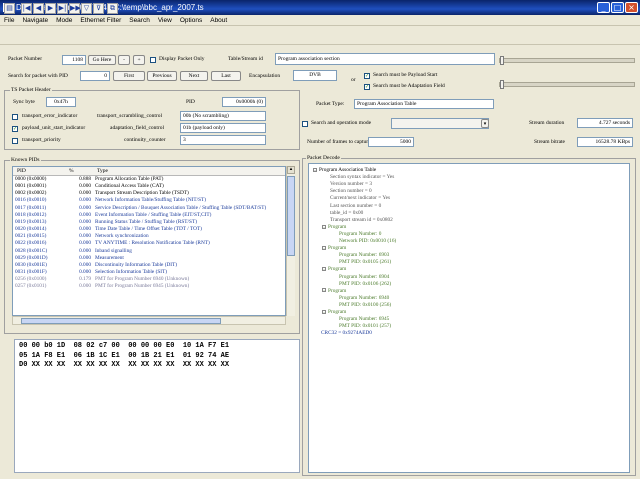  I want to click on search-slider-thumb, so click(502, 84).